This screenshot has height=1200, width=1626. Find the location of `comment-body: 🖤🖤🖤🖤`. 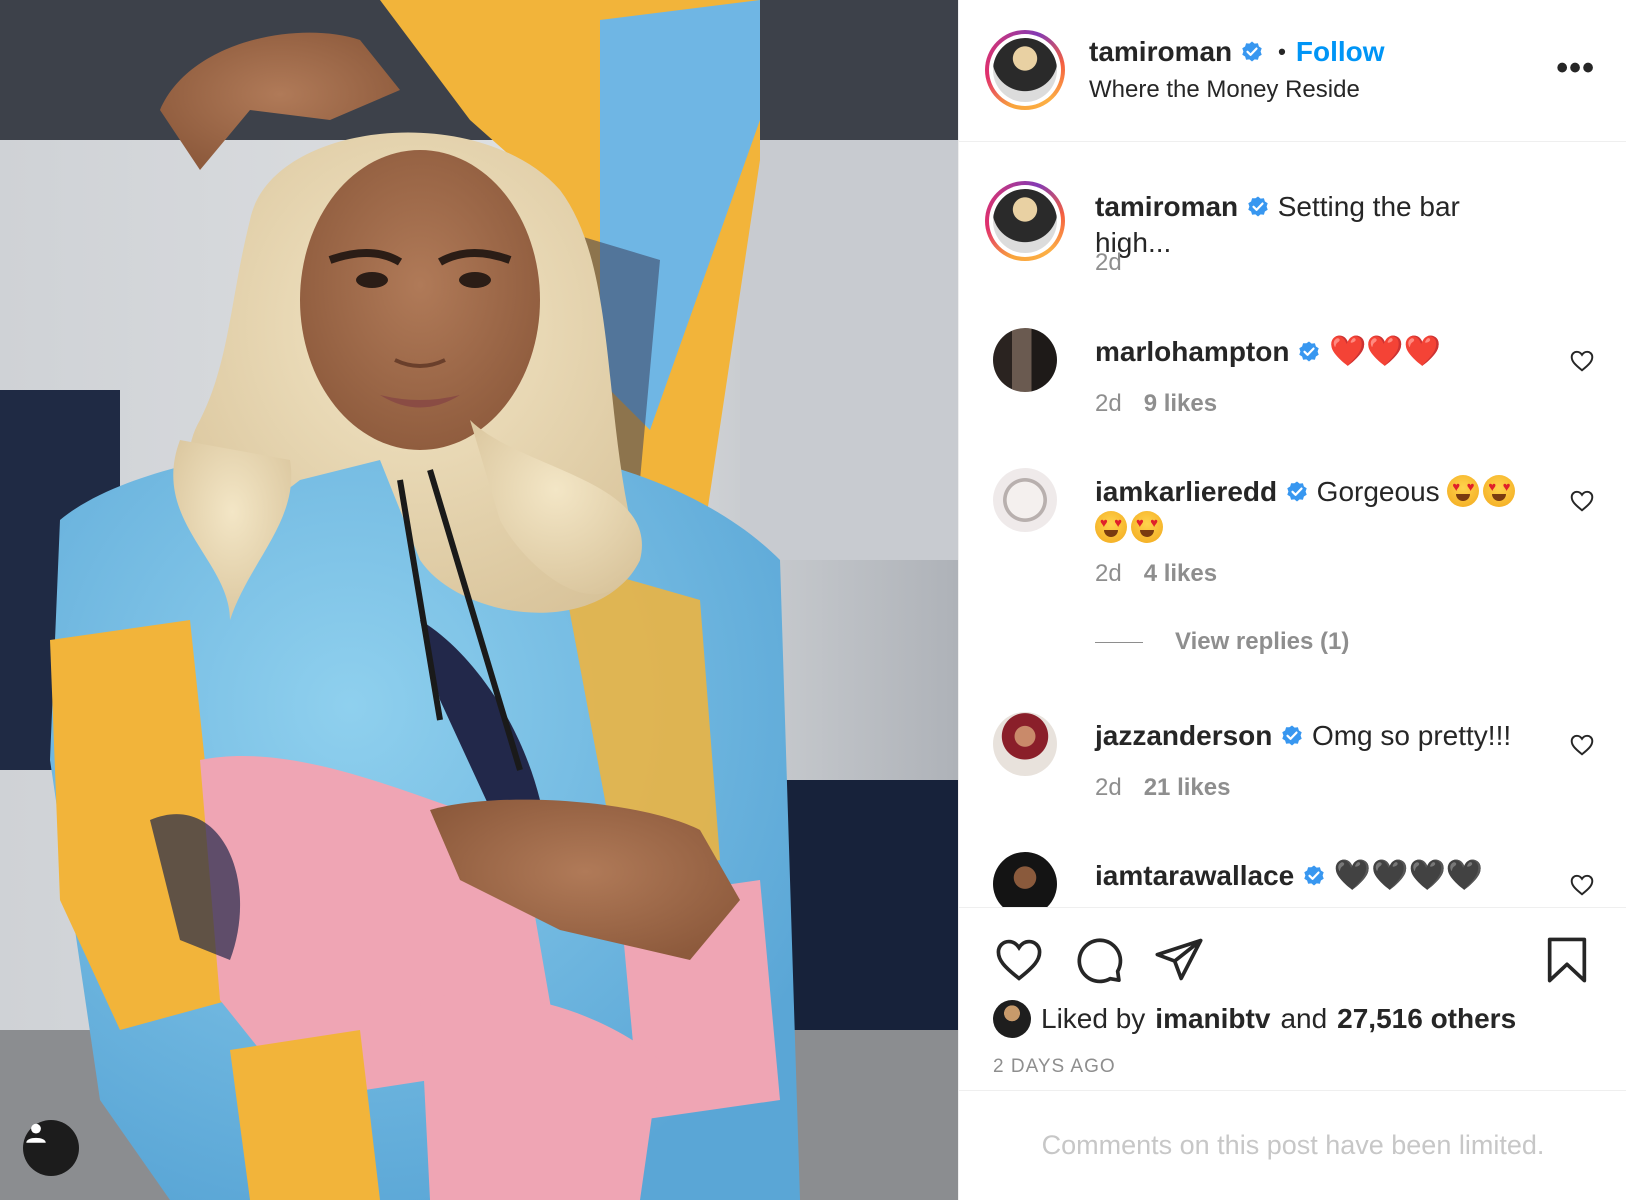

comment-body: 🖤🖤🖤🖤 is located at coordinates (1408, 875).